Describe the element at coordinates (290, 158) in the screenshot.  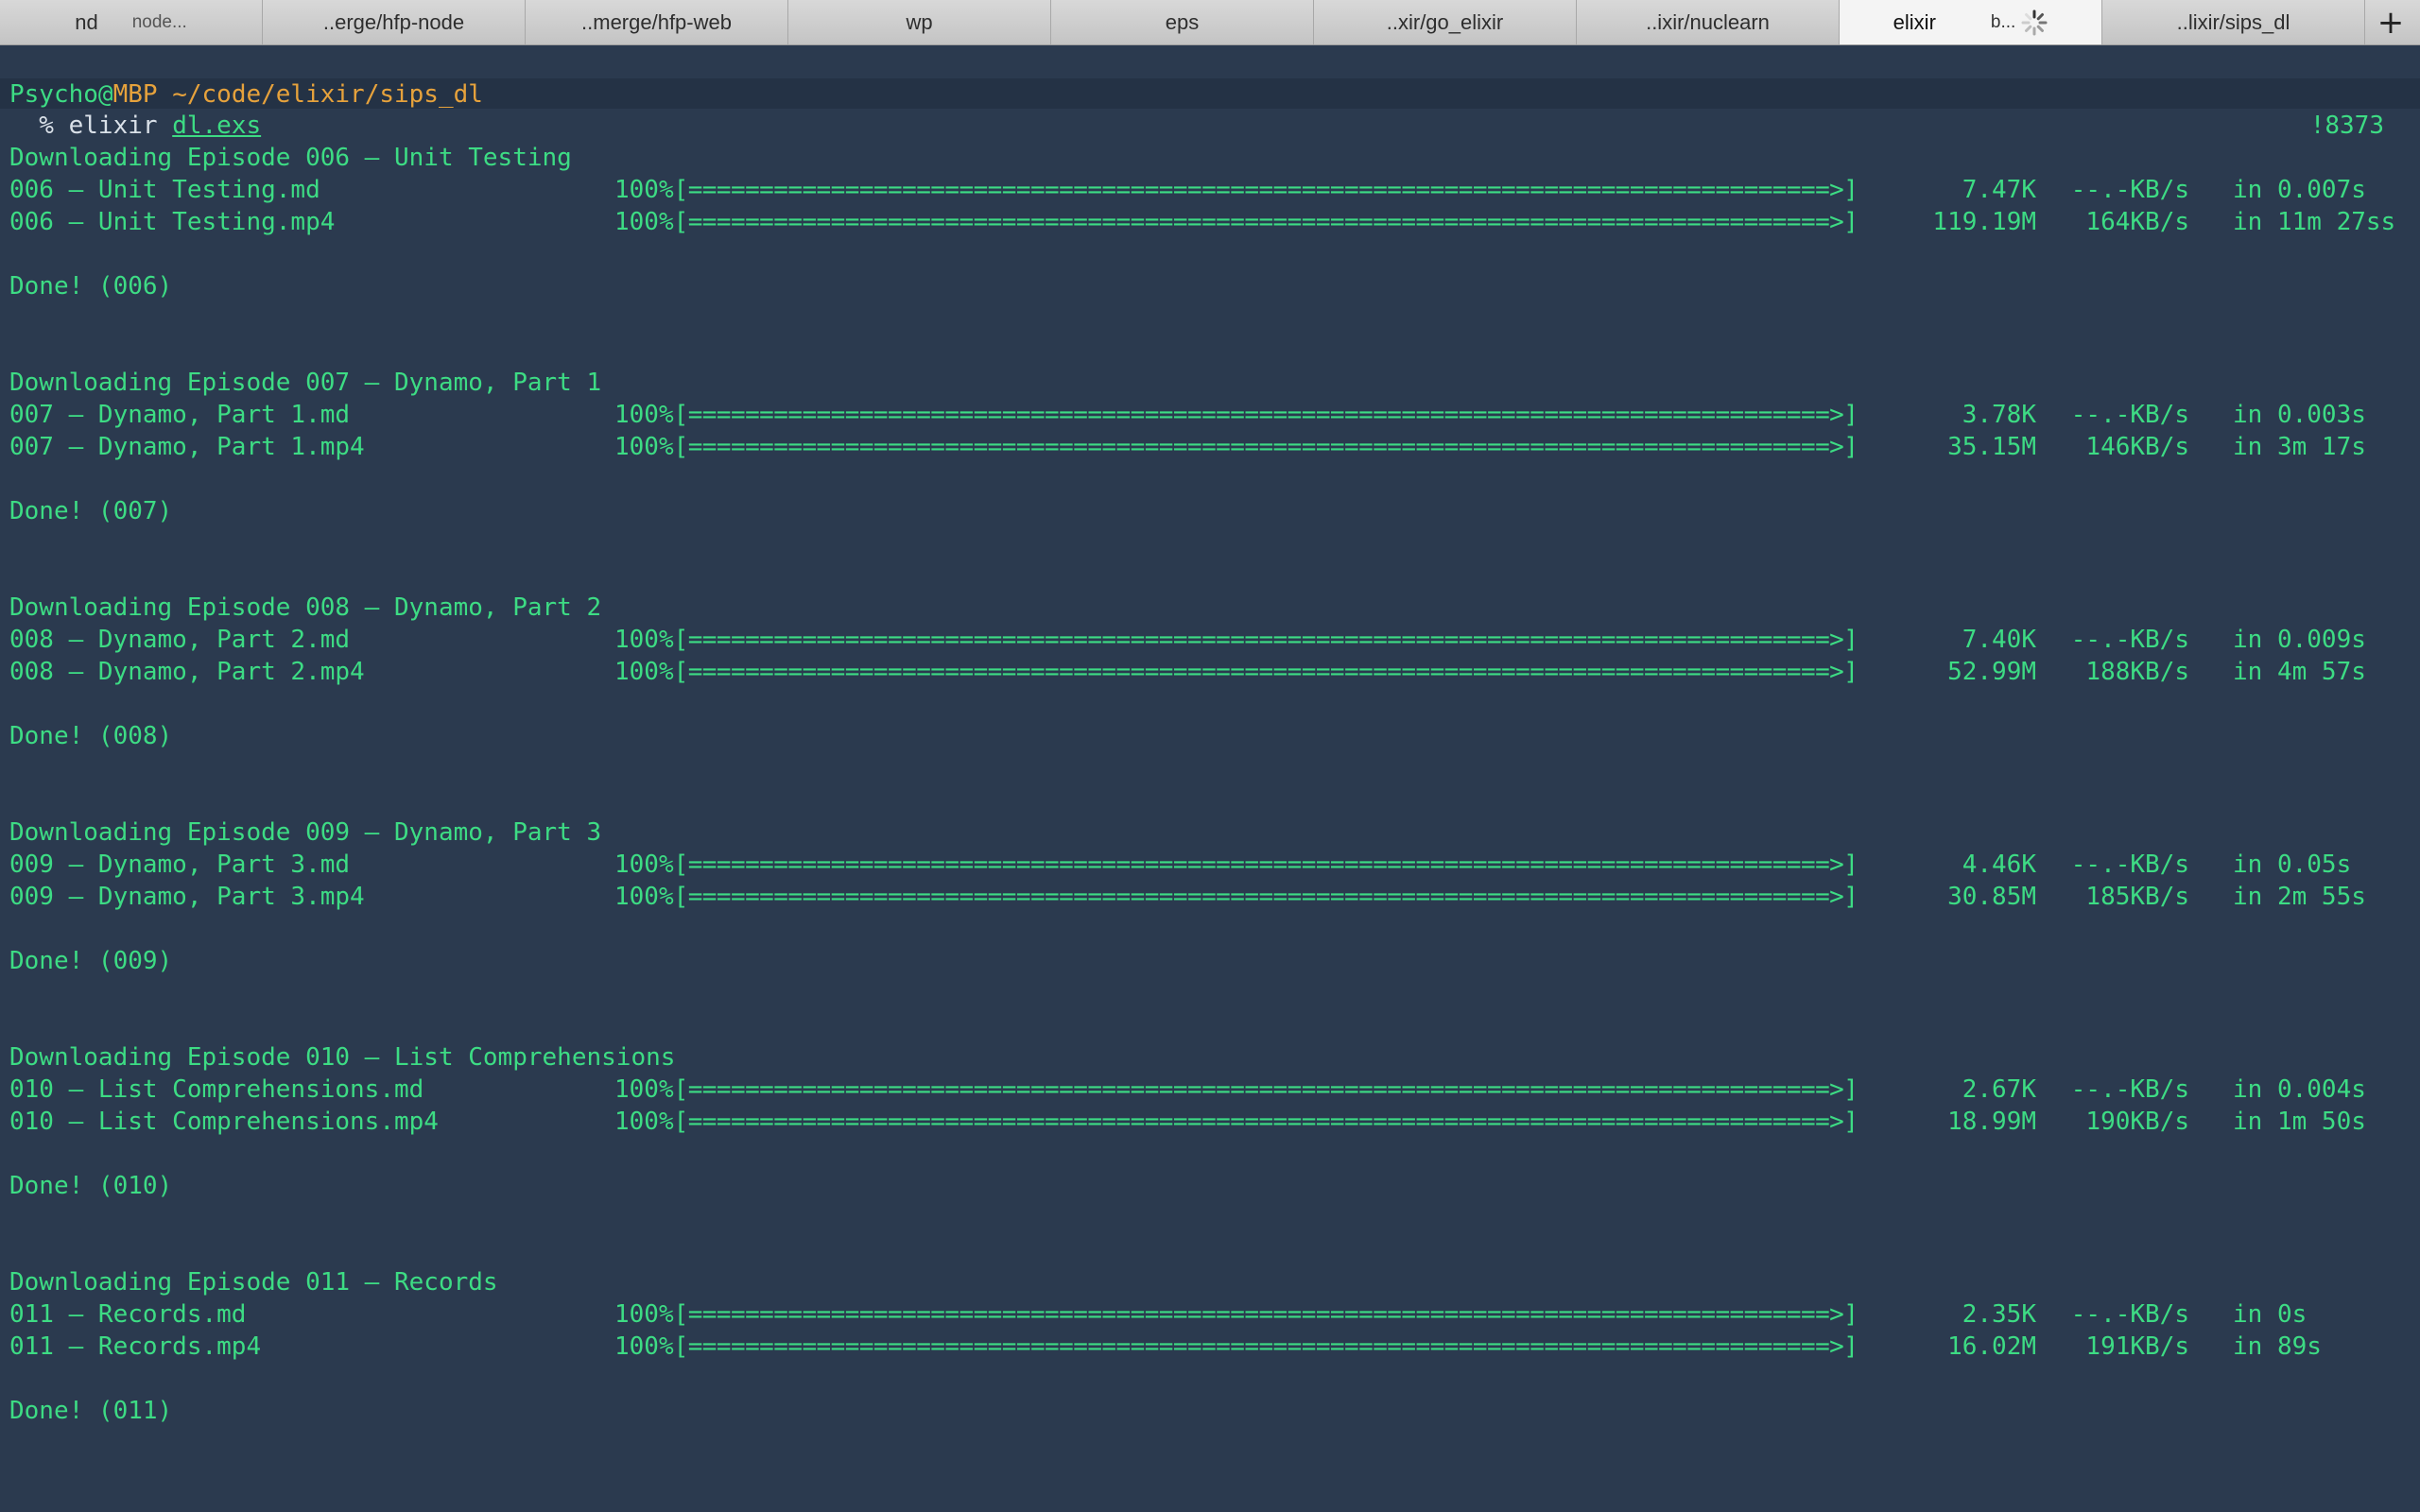
I see `episode-heading: Downloading Episode 006 – Unit Testing` at that location.